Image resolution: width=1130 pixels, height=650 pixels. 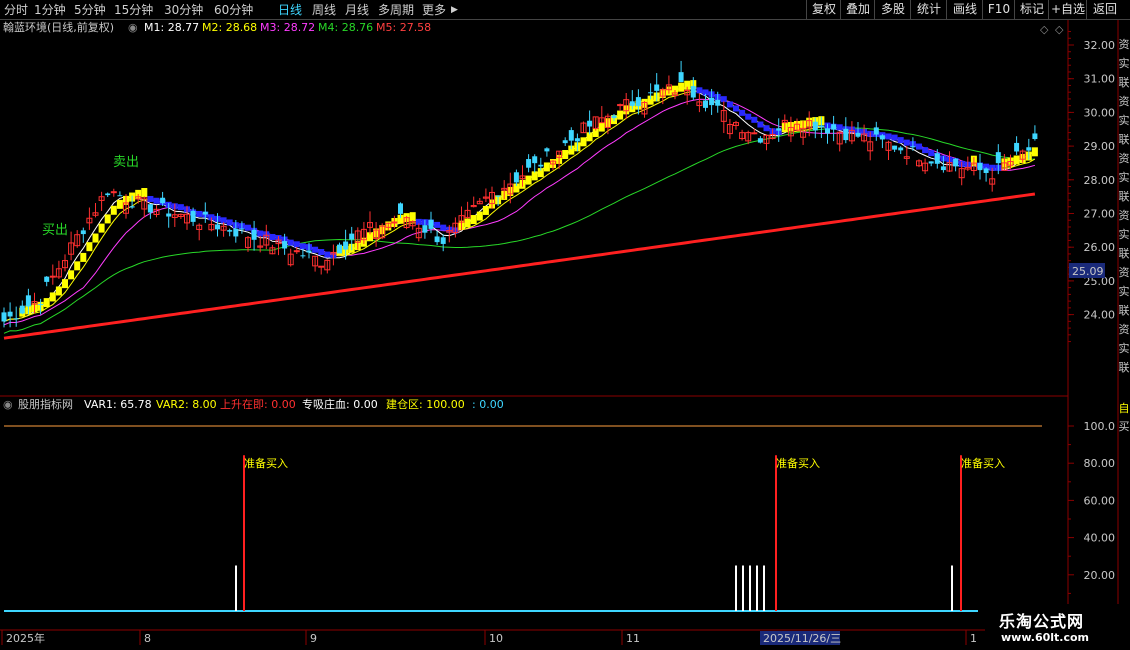 What do you see at coordinates (172, 27) in the screenshot?
I see `ma-legend-1: M1: 28.77` at bounding box center [172, 27].